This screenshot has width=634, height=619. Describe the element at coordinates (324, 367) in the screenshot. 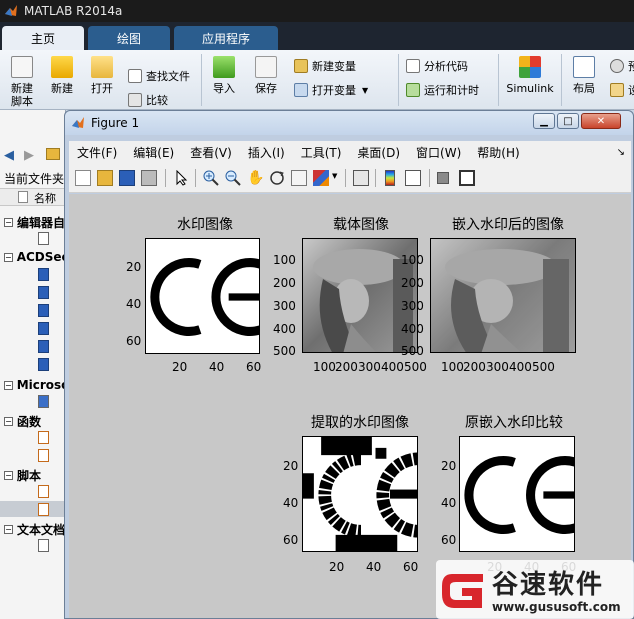

I see `x-tick-label: 100` at that location.